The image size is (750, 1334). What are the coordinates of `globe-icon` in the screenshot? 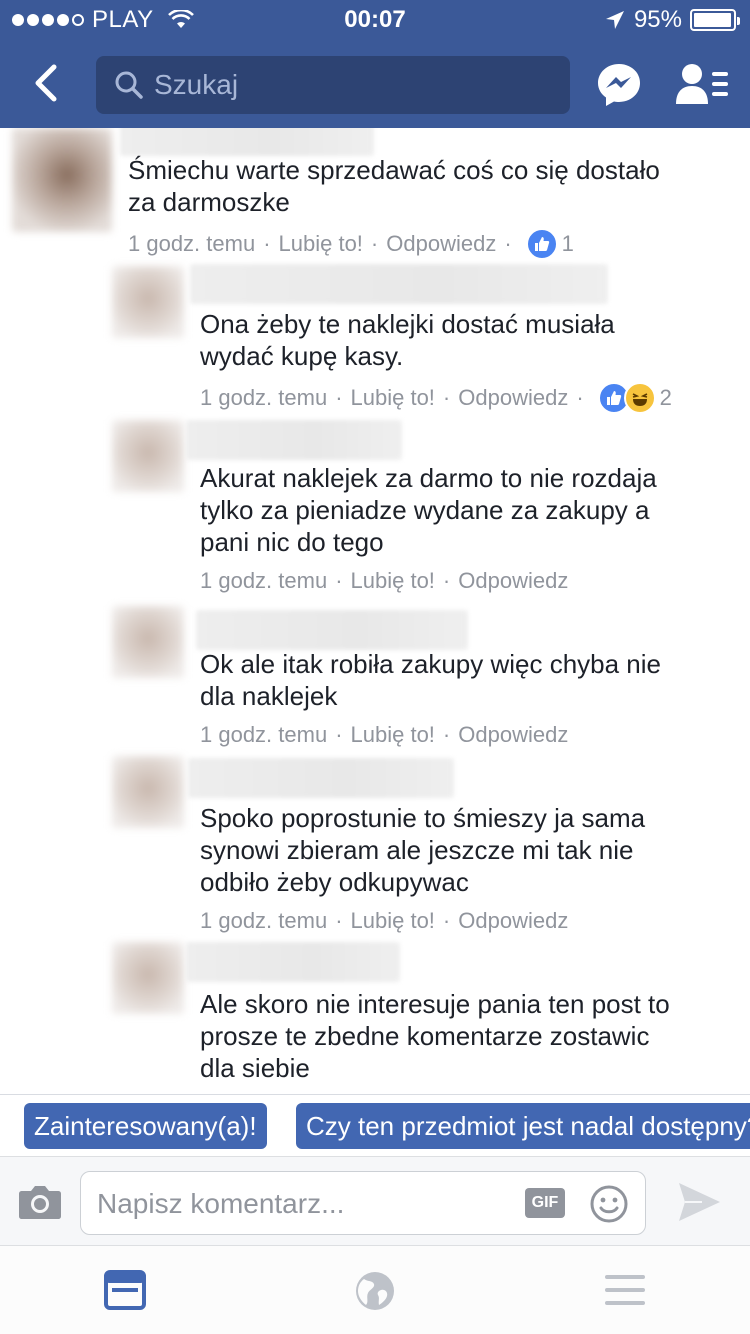 It's located at (375, 1291).